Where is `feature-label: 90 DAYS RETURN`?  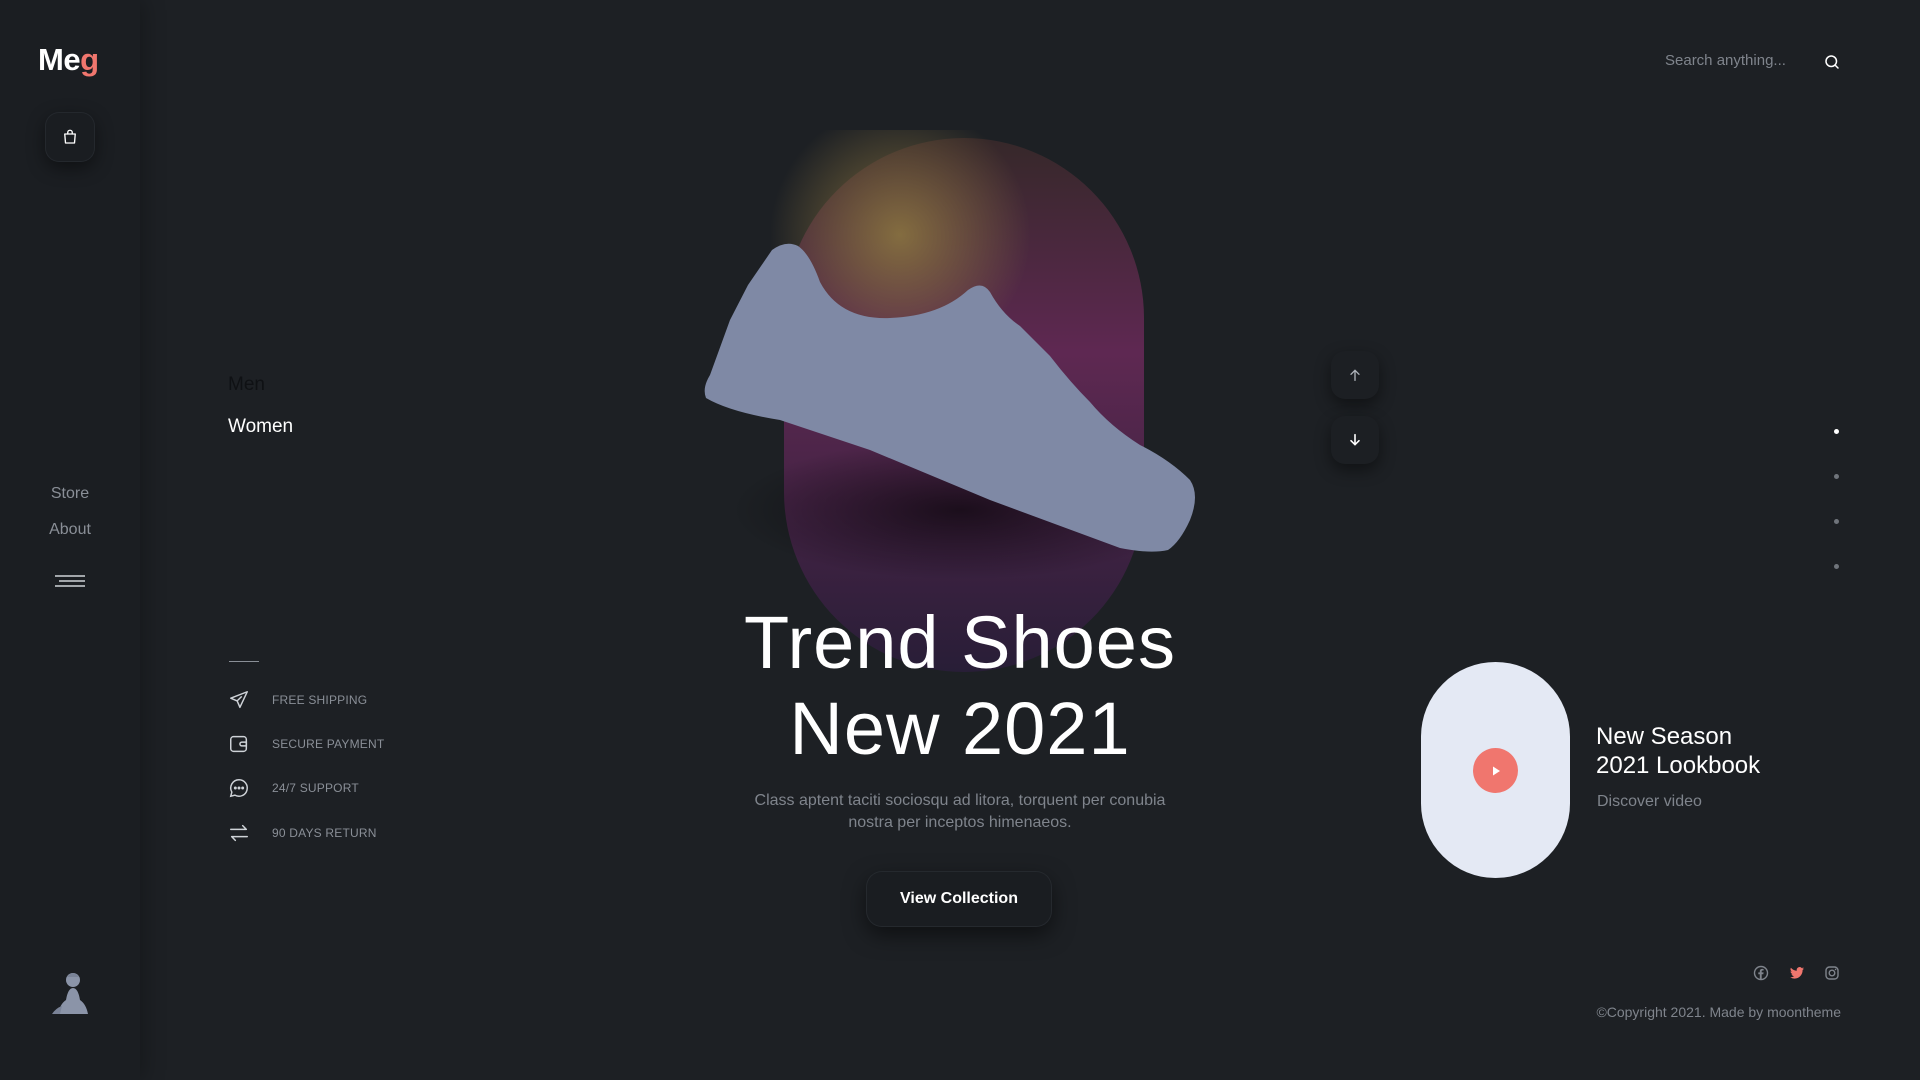 feature-label: 90 DAYS RETURN is located at coordinates (324, 833).